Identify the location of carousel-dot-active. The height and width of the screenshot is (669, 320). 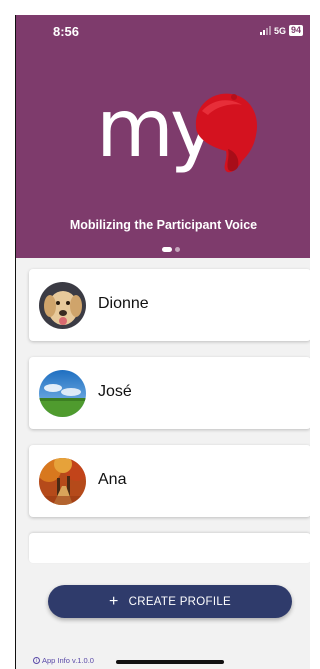
(167, 249).